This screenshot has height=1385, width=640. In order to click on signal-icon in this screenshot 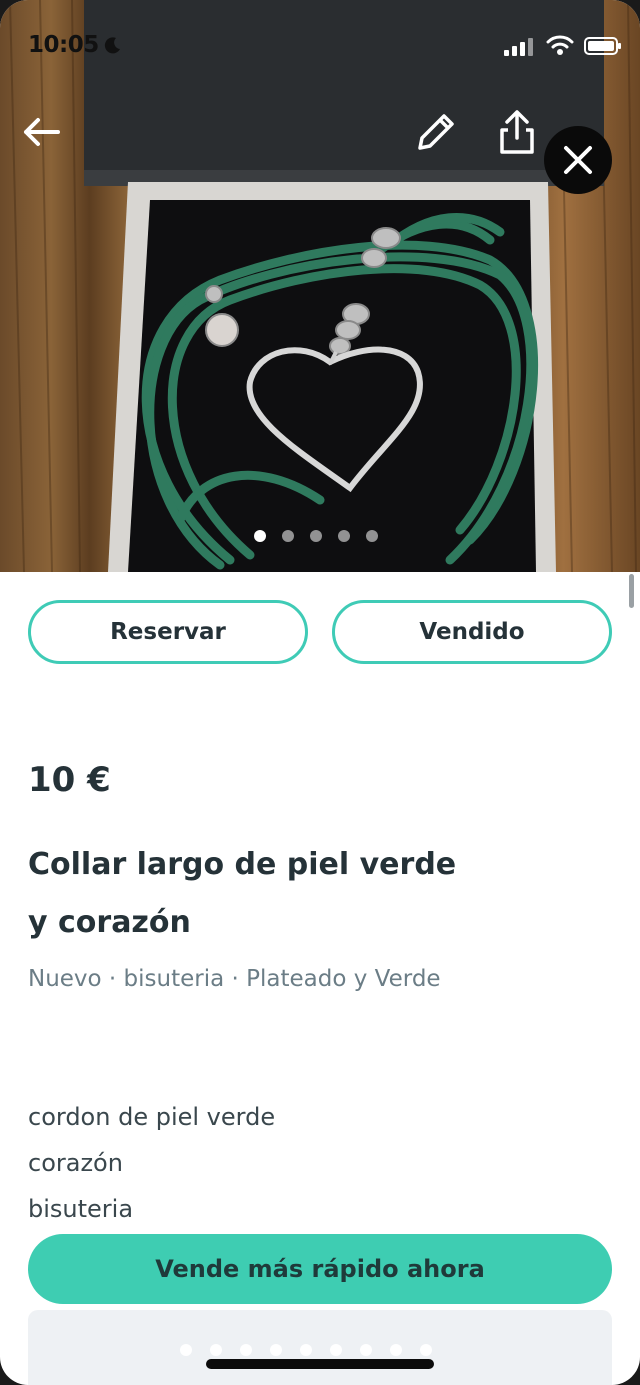, I will do `click(518, 47)`.